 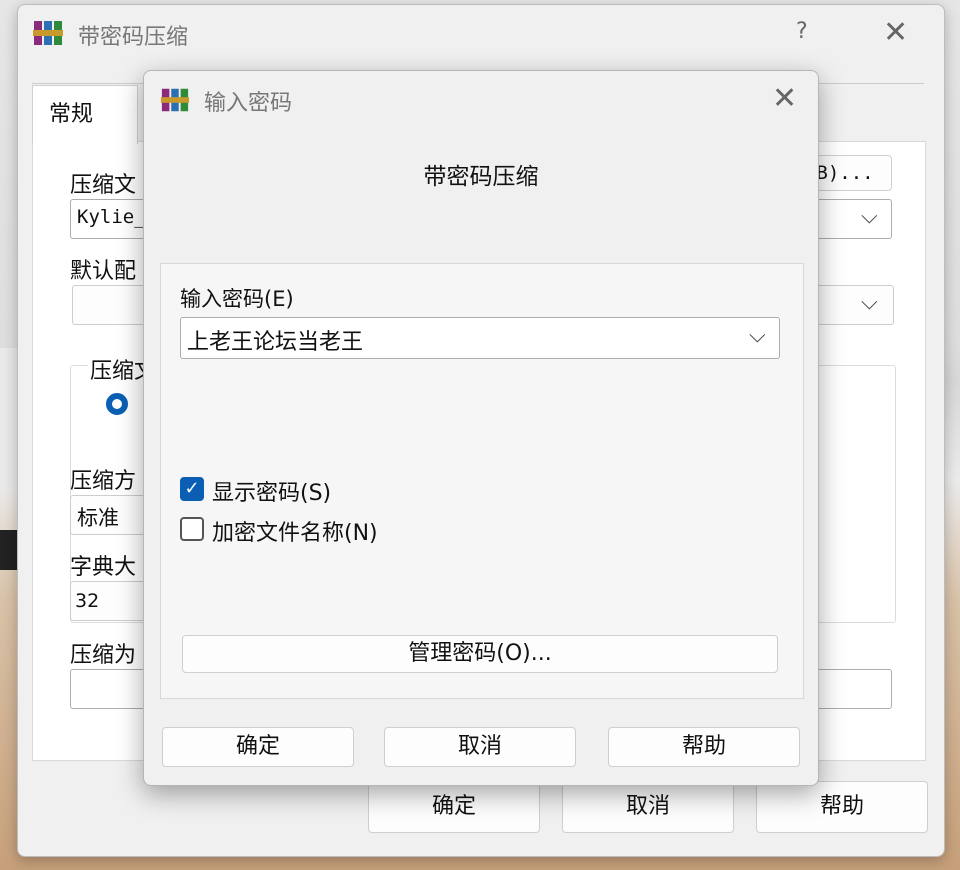 What do you see at coordinates (111, 217) in the screenshot?
I see `archive-name-value: Kylie_` at bounding box center [111, 217].